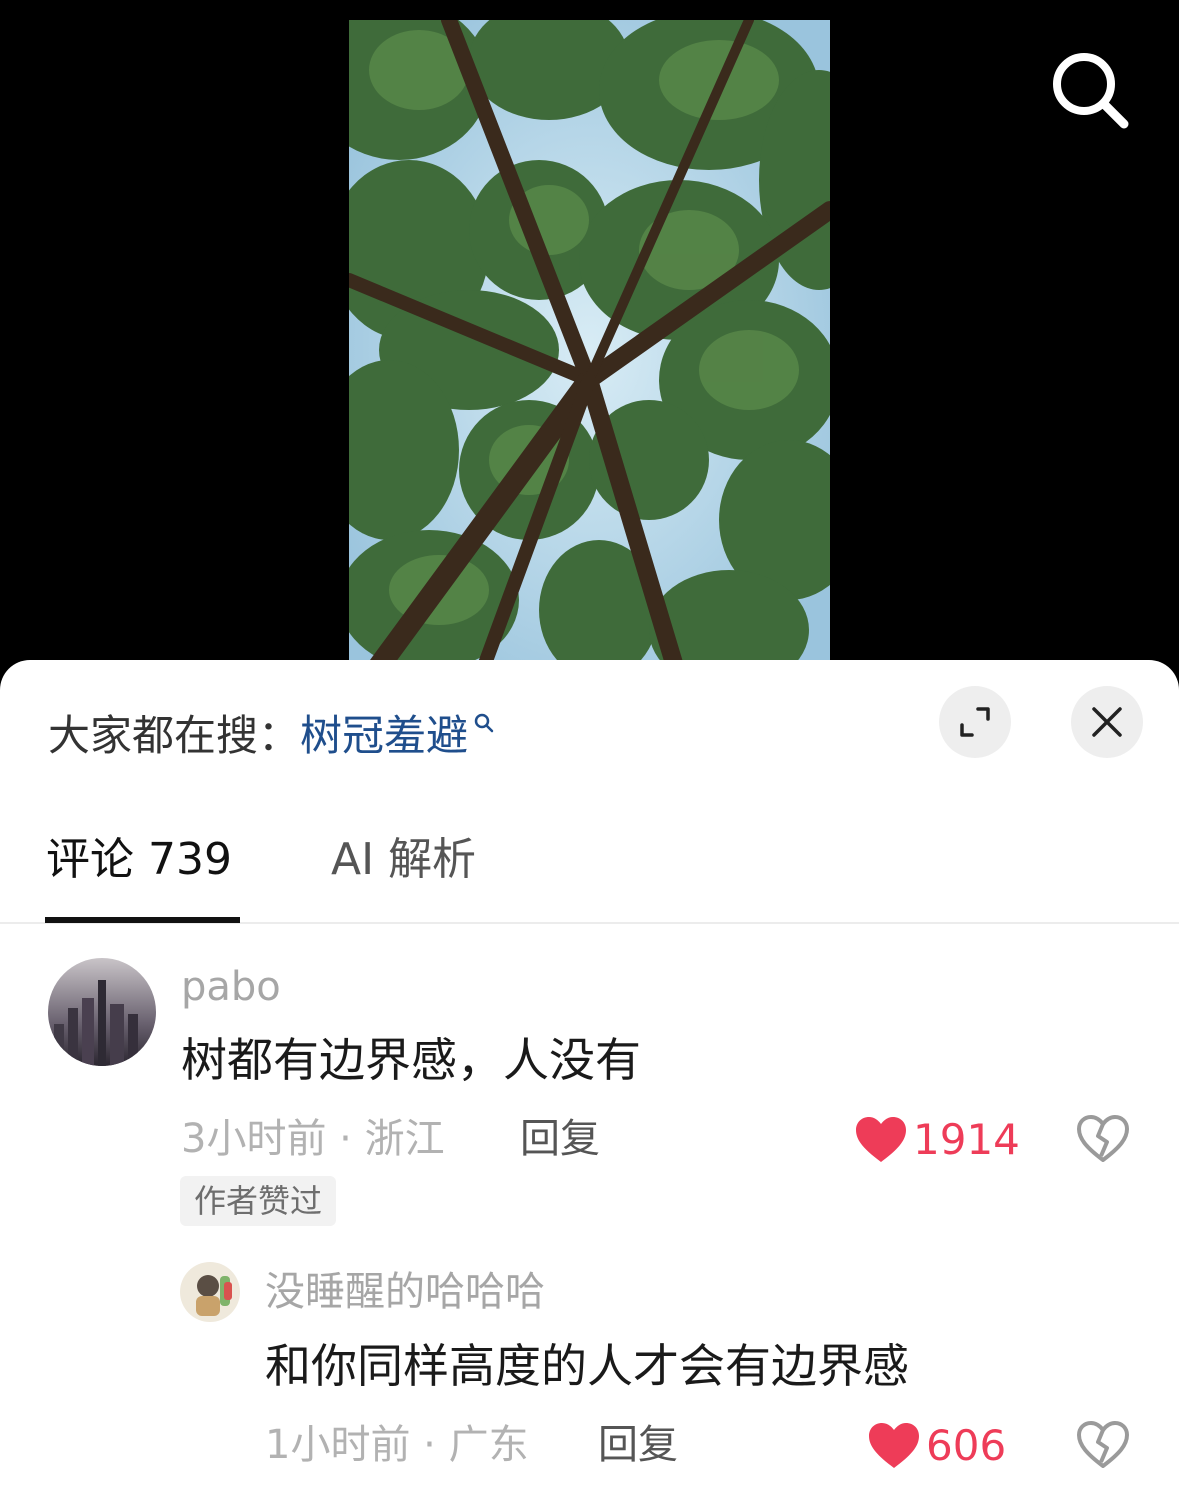  I want to click on author-liked-badge: 作者赞过, so click(258, 1201).